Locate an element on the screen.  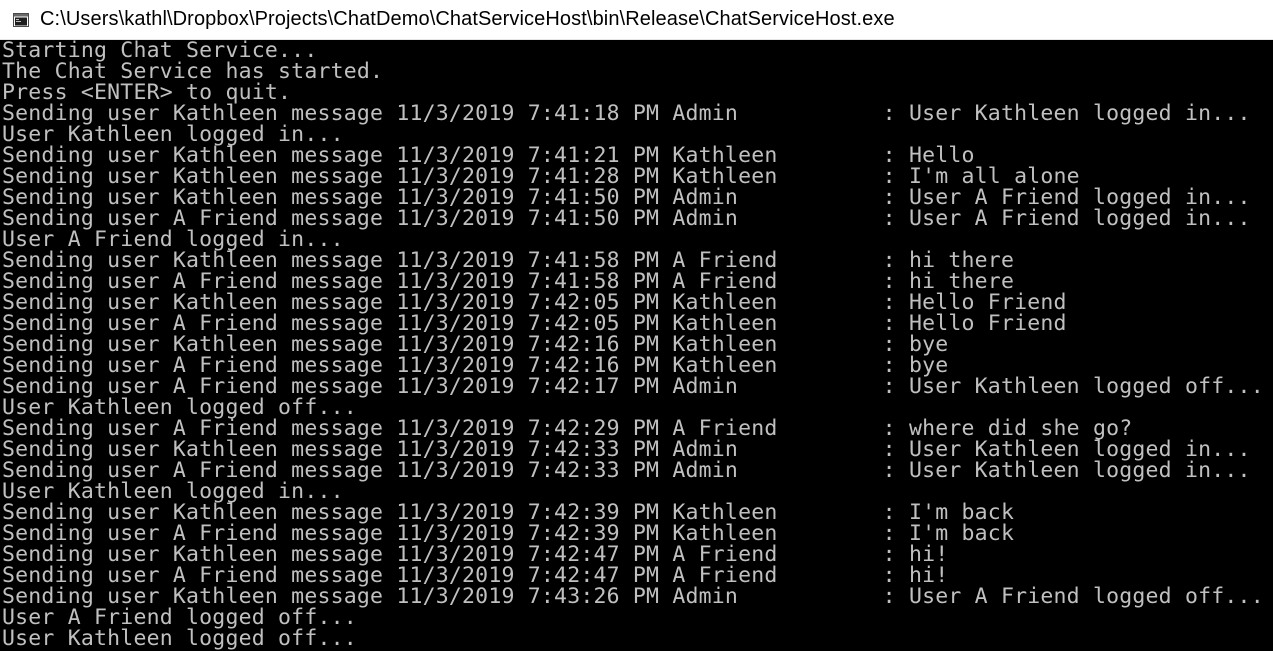
console-line: The Chat Service has started. is located at coordinates (193, 71).